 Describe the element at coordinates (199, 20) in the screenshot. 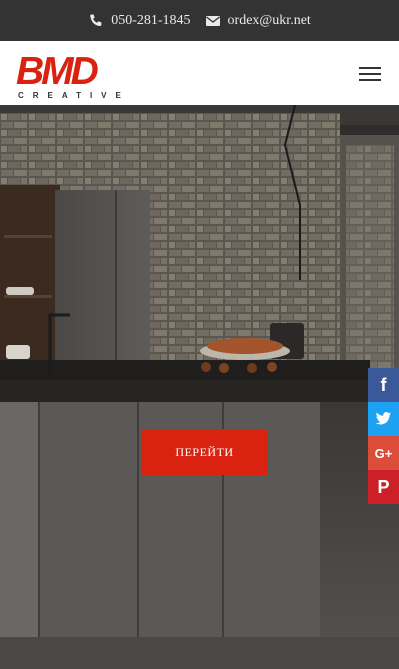

I see `contact-bar: 050-281-1845 ordex@ukr.net` at that location.